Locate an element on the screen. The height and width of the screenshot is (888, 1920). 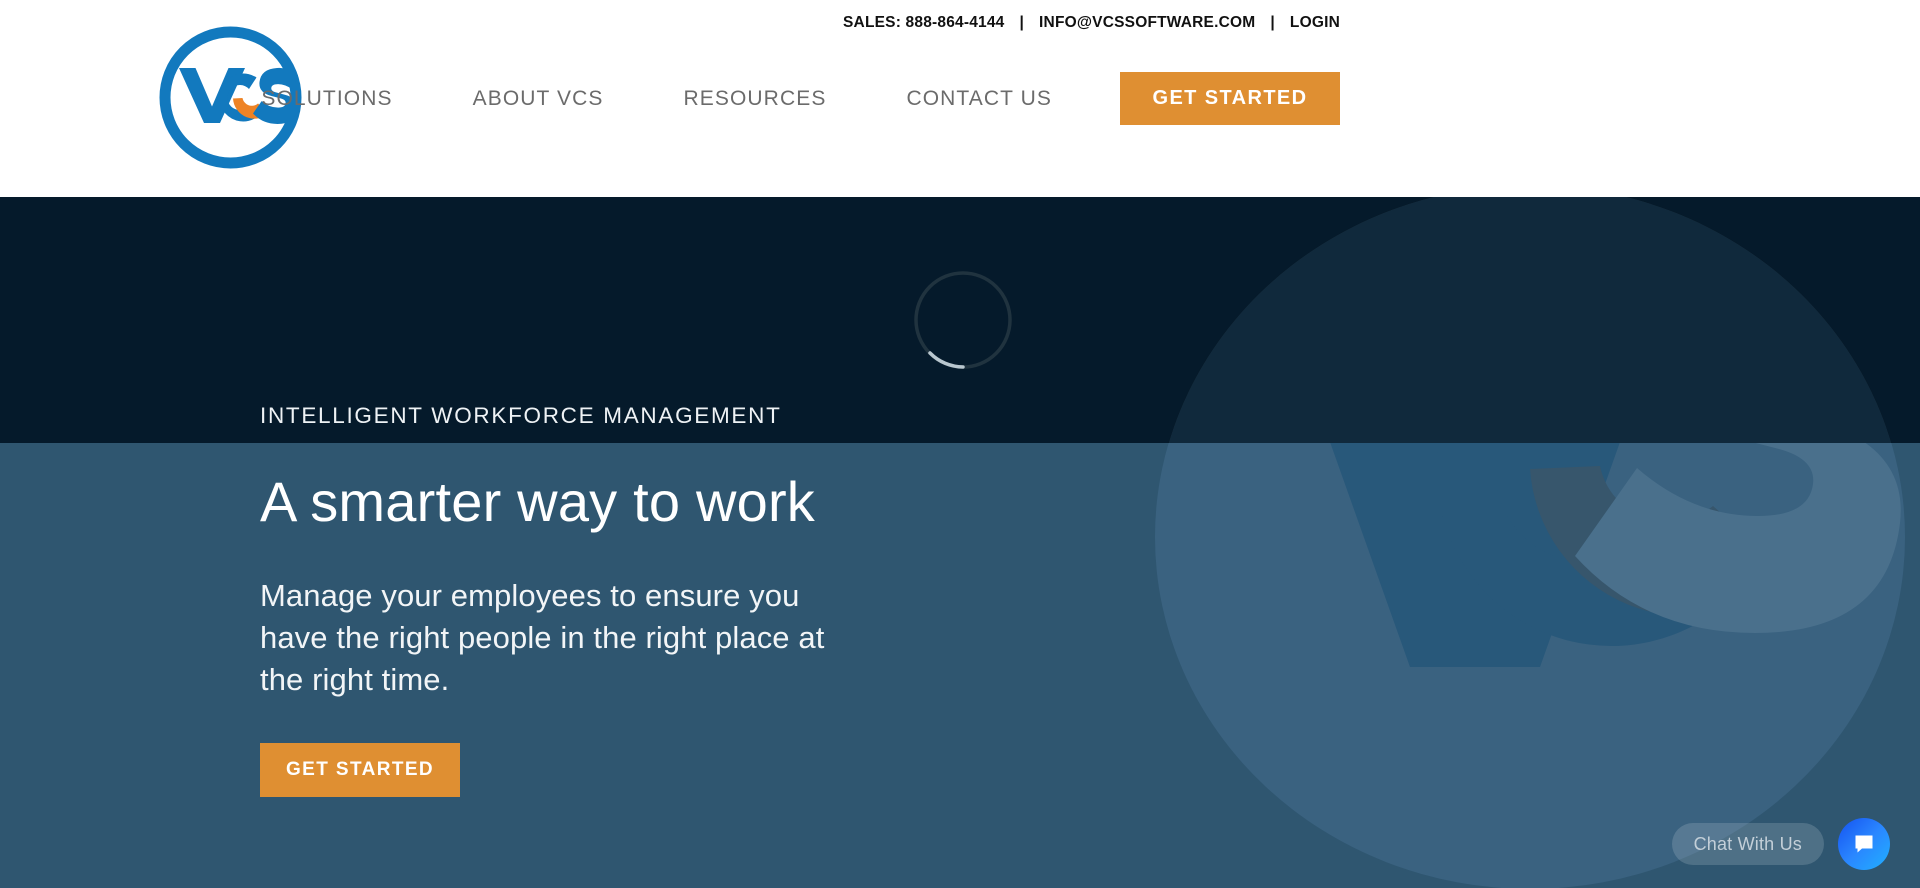
hero-eyebrow: INTELLIGENT WORKFORCE MANAGEMENT is located at coordinates (521, 415).